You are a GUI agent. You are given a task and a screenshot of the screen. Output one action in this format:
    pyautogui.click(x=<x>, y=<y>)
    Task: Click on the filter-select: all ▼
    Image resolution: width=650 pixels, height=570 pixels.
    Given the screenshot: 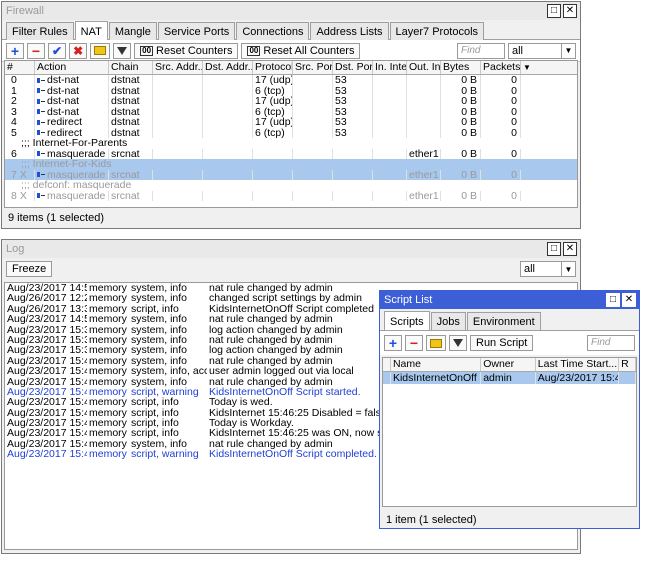 What is the action you would take?
    pyautogui.click(x=542, y=50)
    